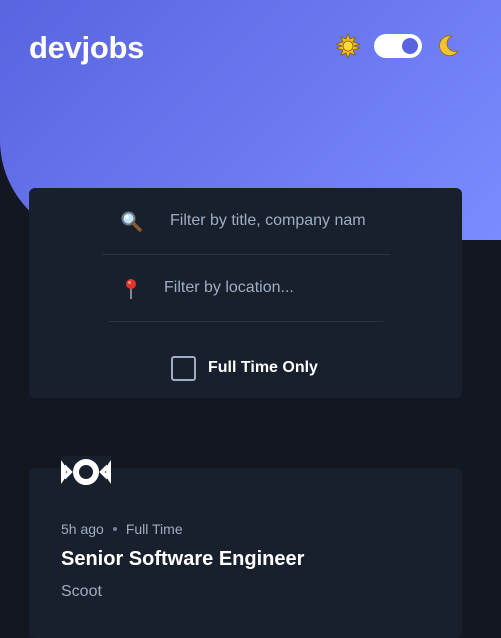 Image resolution: width=501 pixels, height=638 pixels. I want to click on location-search-input, so click(274, 288).